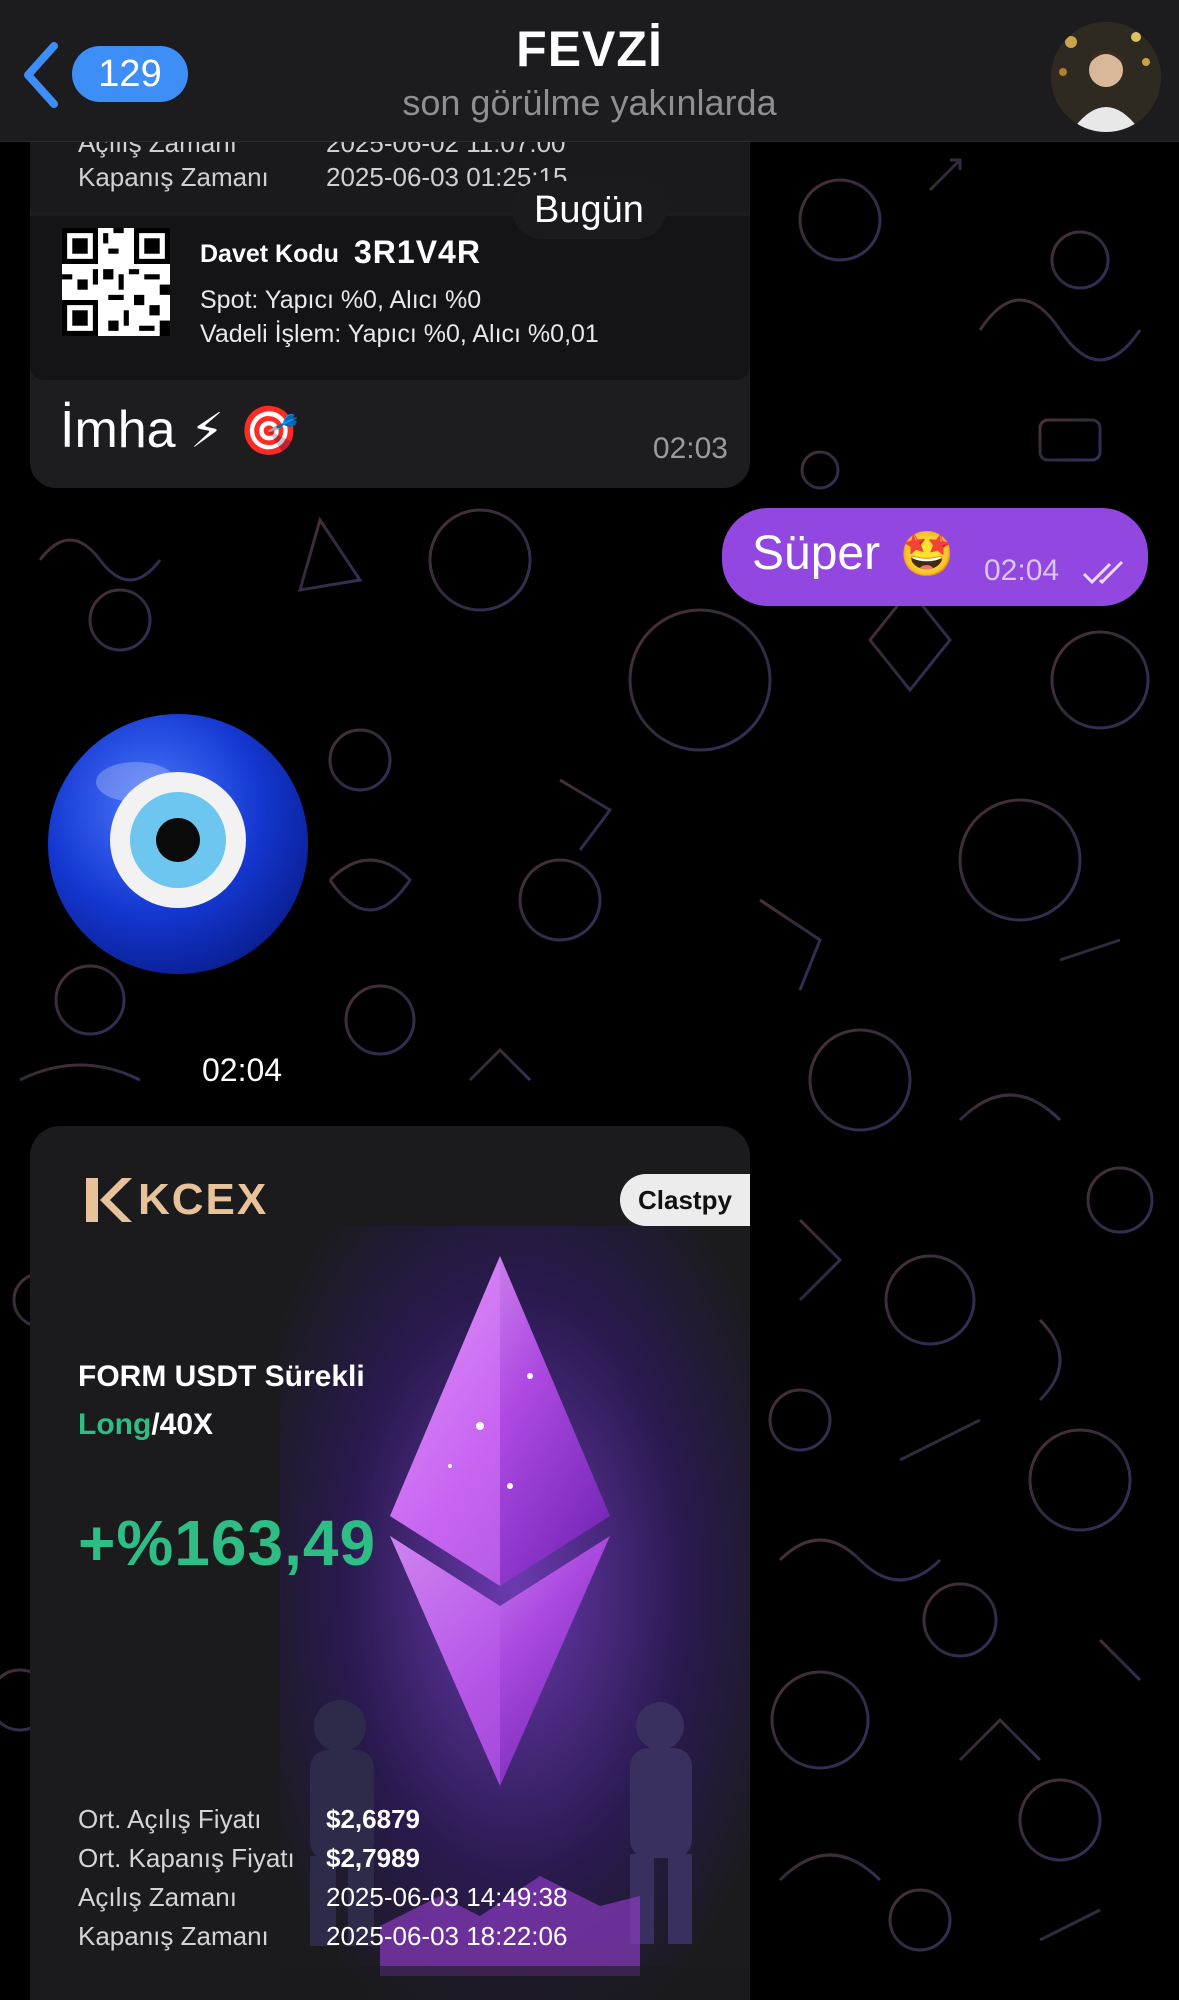 The image size is (1179, 2000). I want to click on futures-fee-text: Vadeli İşlem: Yapıcı %0, Alıcı %0,01, so click(399, 334).